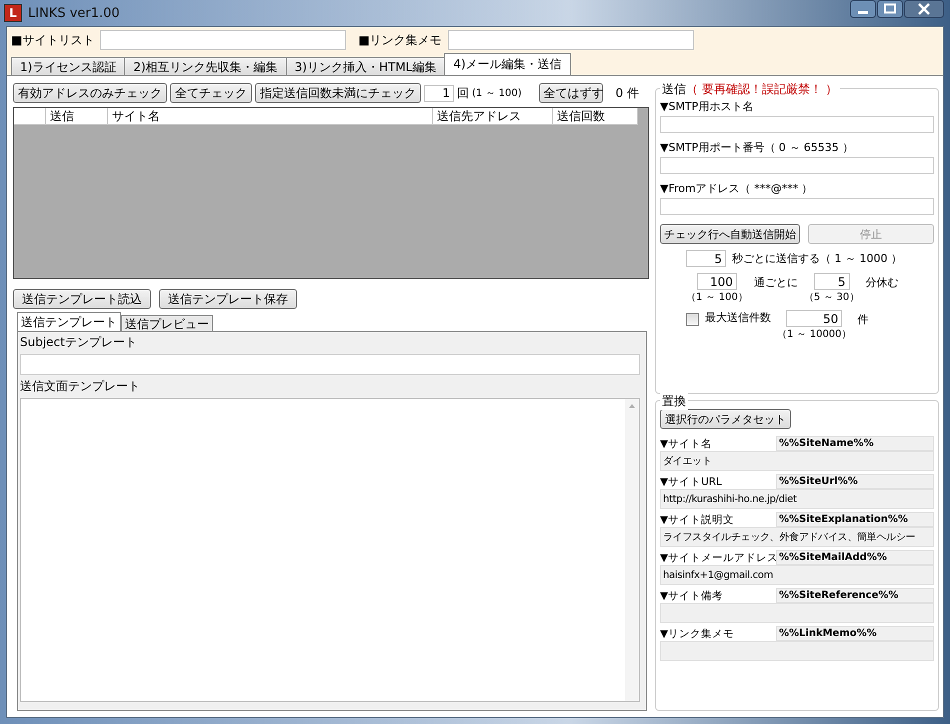  What do you see at coordinates (881, 282) in the screenshot?
I see `rest-label: 分休む` at bounding box center [881, 282].